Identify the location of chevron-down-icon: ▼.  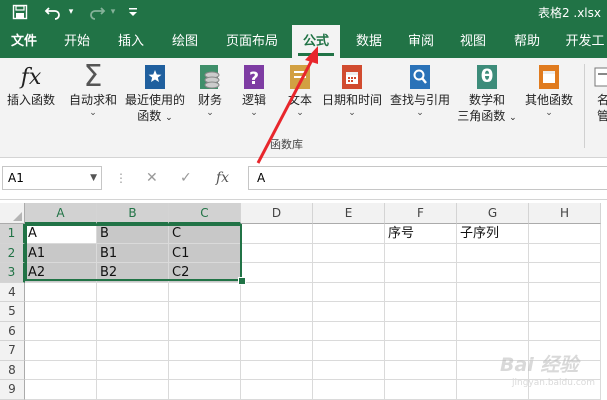
(93, 178).